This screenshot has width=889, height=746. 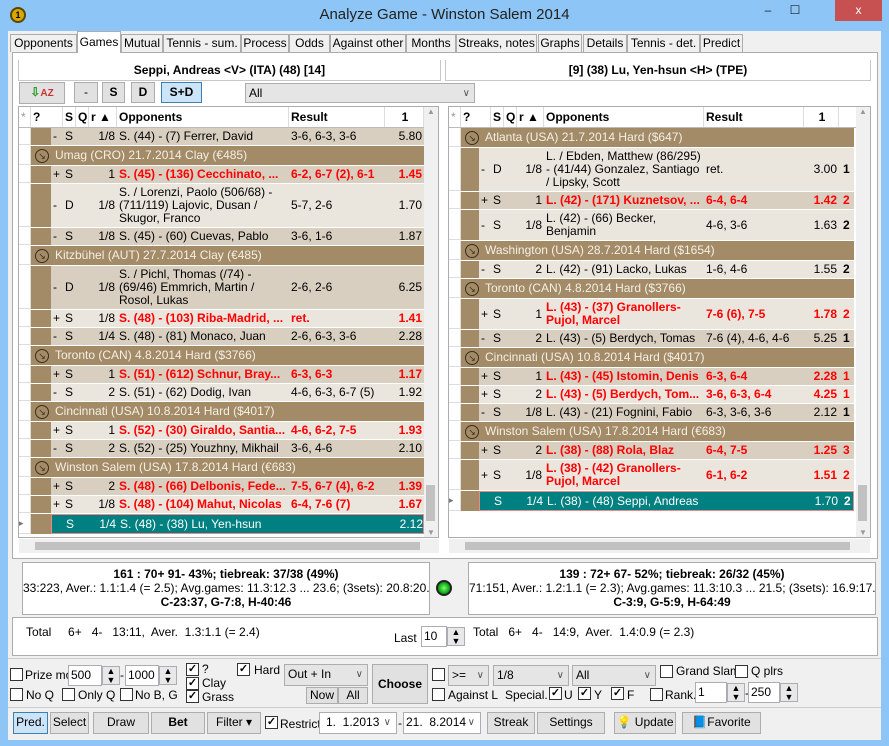 What do you see at coordinates (69, 723) in the screenshot?
I see `select-button: Select` at bounding box center [69, 723].